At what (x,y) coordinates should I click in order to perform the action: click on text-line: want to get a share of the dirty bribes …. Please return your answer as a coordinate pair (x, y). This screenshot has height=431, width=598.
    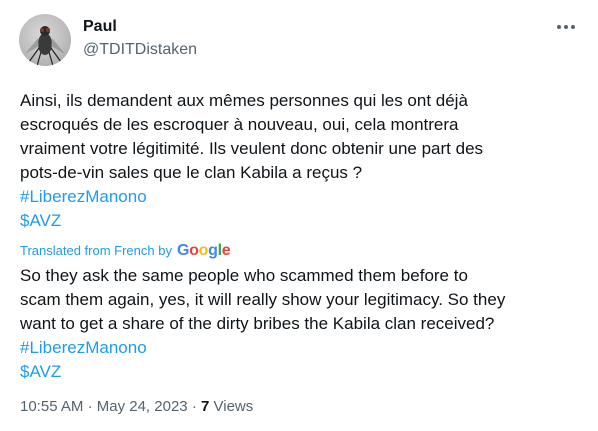
    Looking at the image, I should click on (257, 323).